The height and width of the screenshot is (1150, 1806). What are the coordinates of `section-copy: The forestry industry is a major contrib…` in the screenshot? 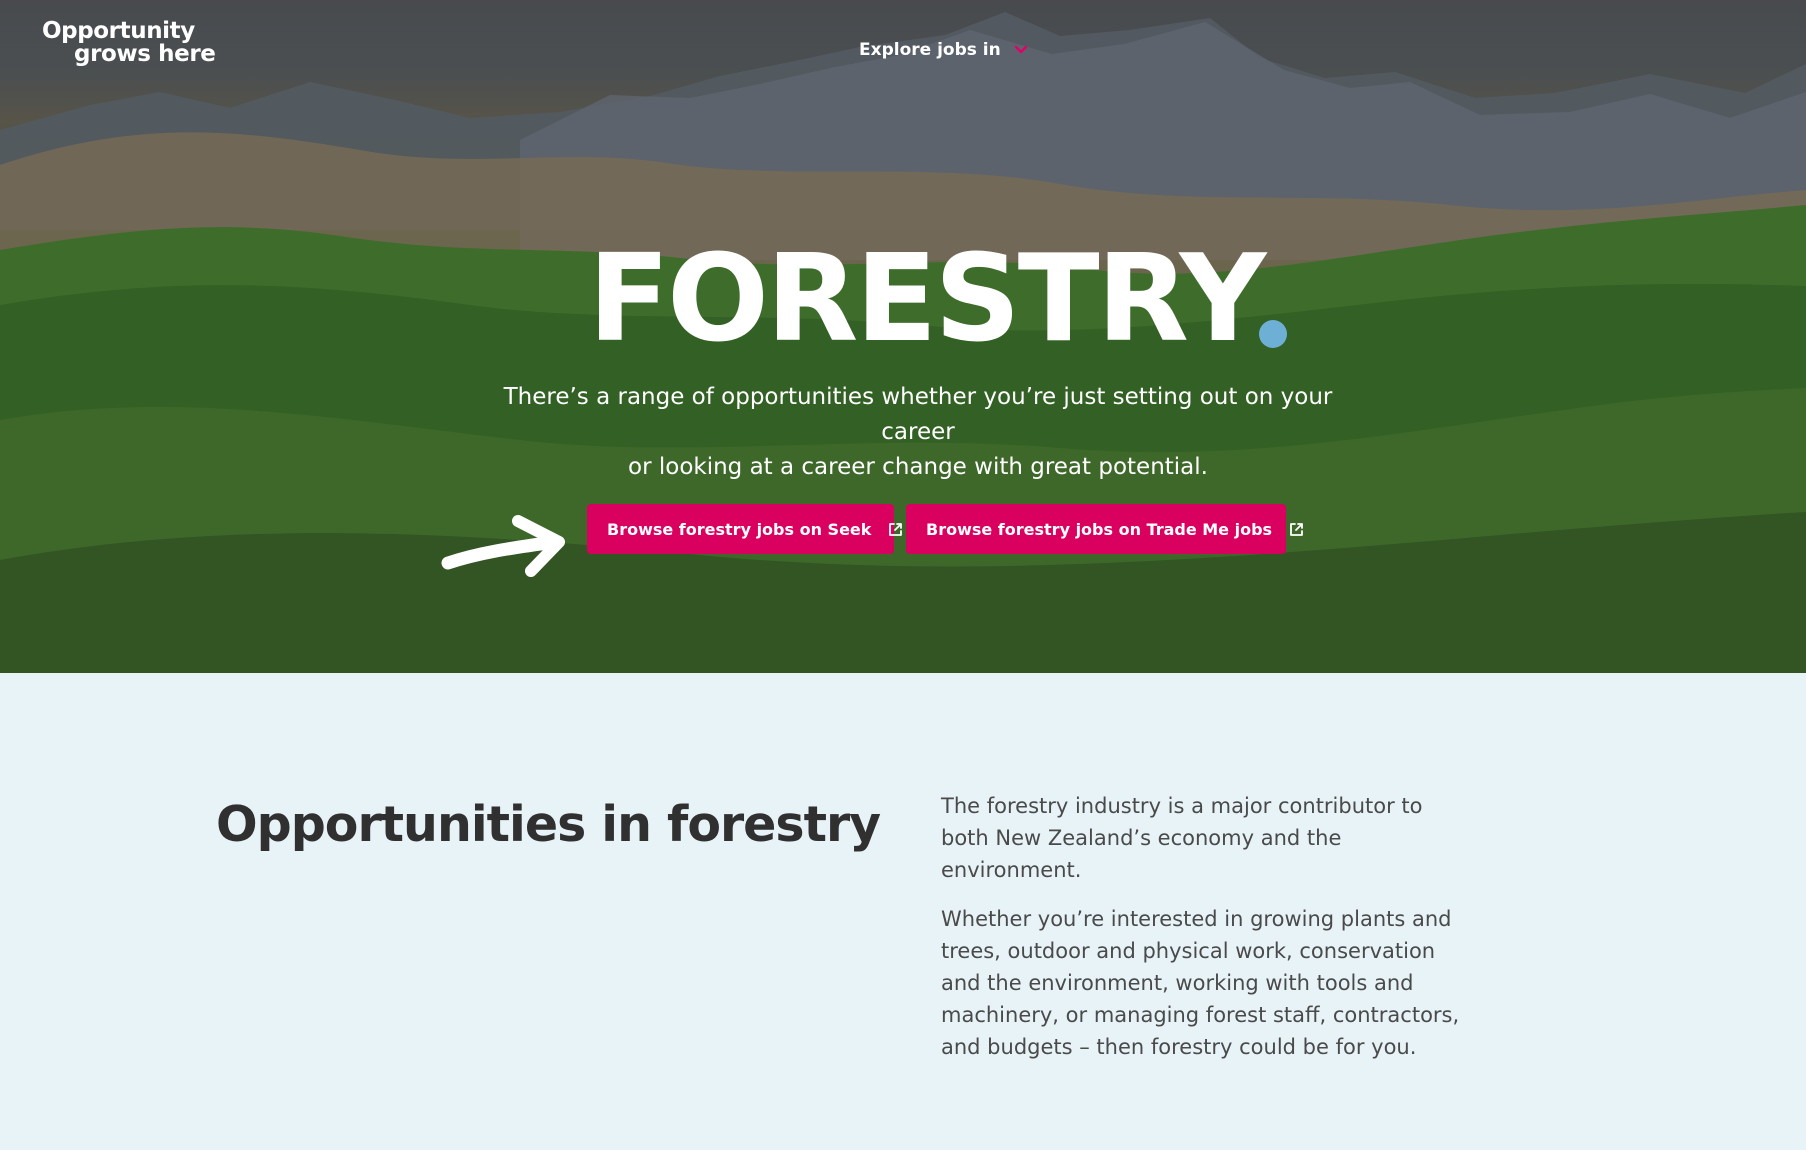 It's located at (1206, 935).